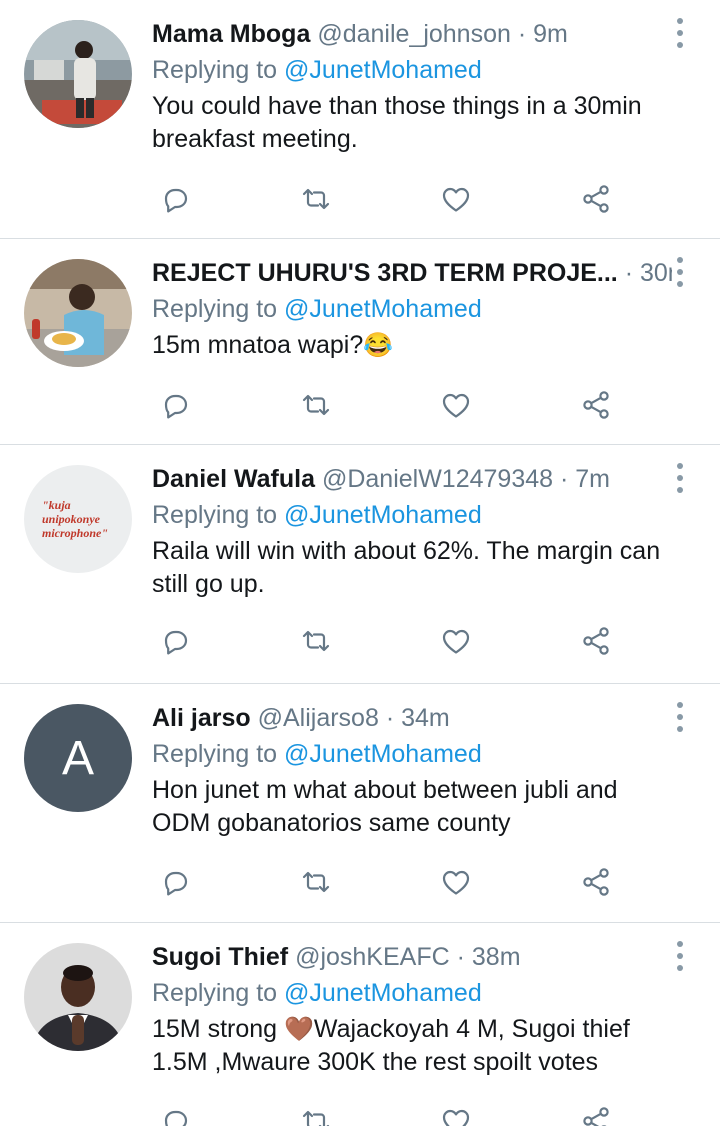 The height and width of the screenshot is (1126, 720). Describe the element at coordinates (378, 345) in the screenshot. I see `laughing-emoji-icon: 😂` at that location.